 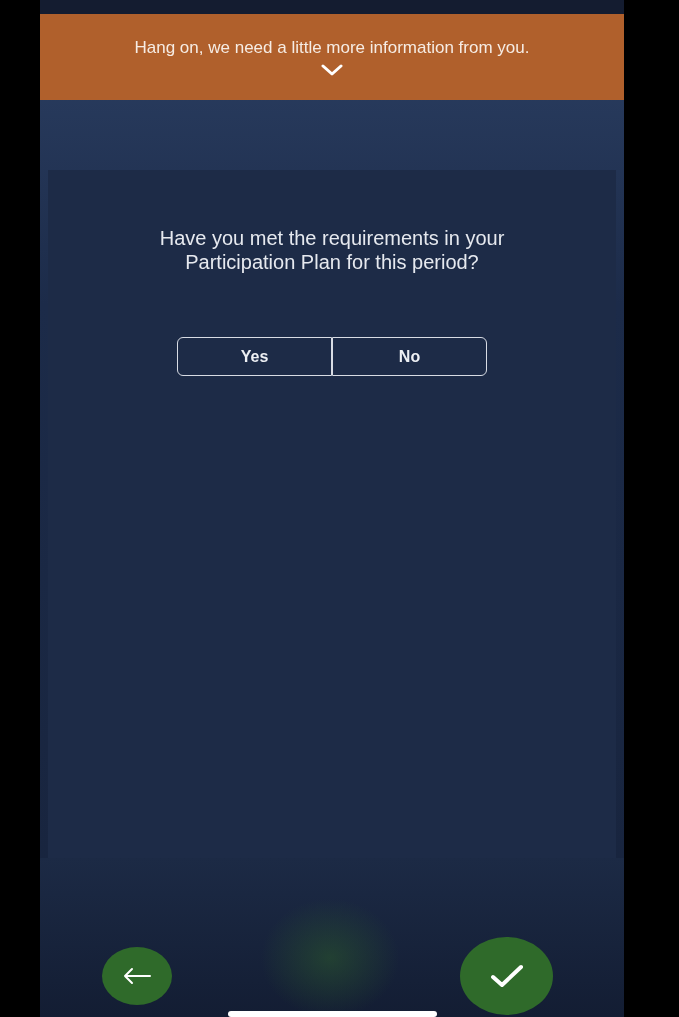 I want to click on arrow-left-icon, so click(x=137, y=976).